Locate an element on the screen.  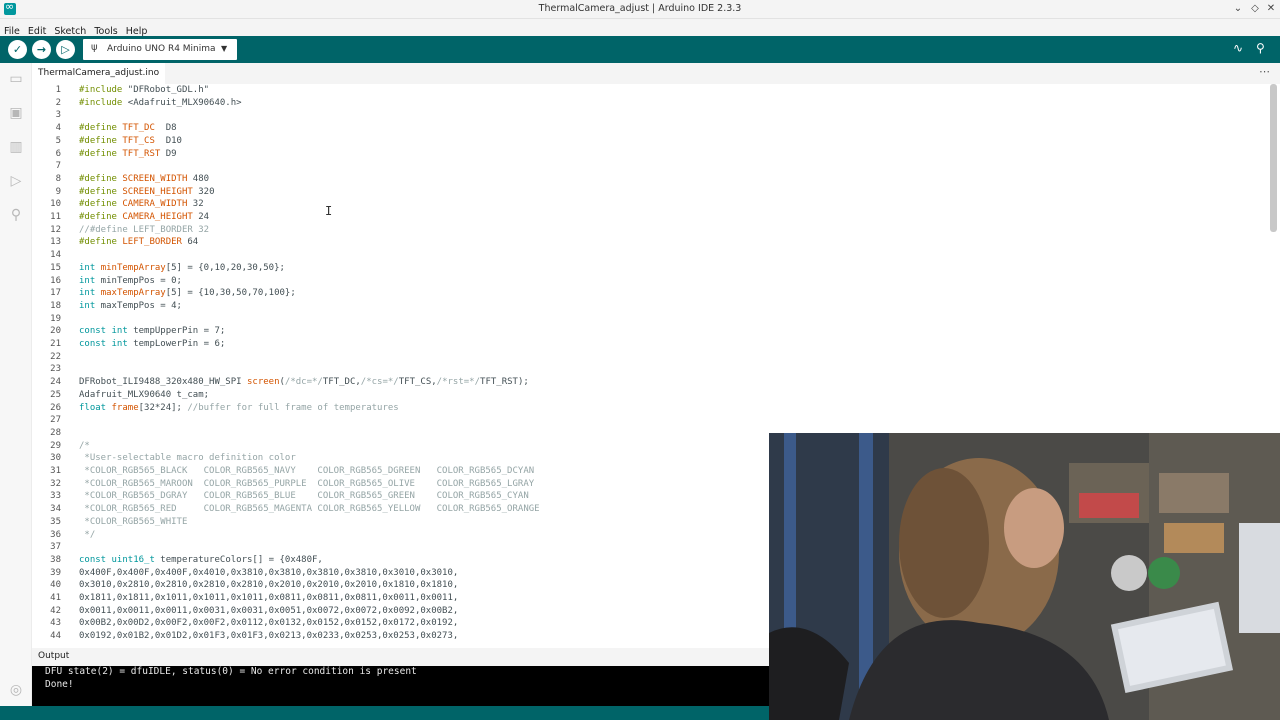
code-line: 14 is located at coordinates (656, 256).